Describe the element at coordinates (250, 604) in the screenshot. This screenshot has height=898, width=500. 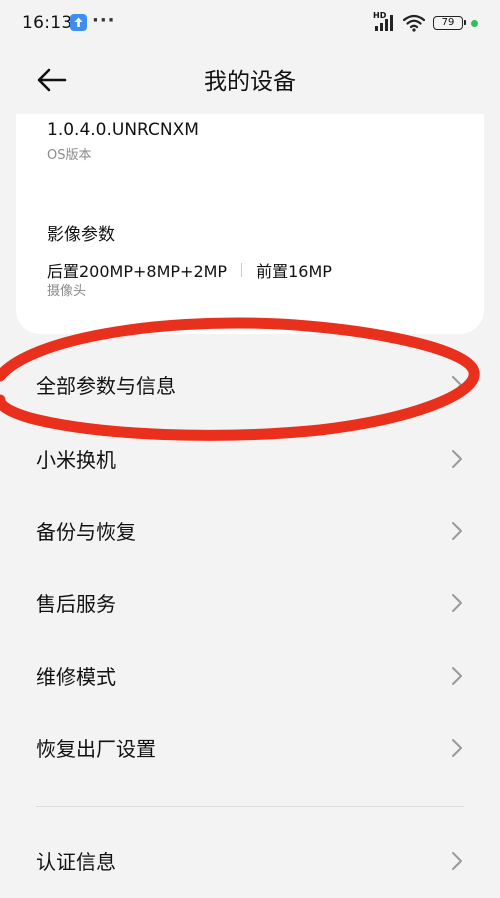
I see `menu-item-after-sales: 售后服务` at that location.